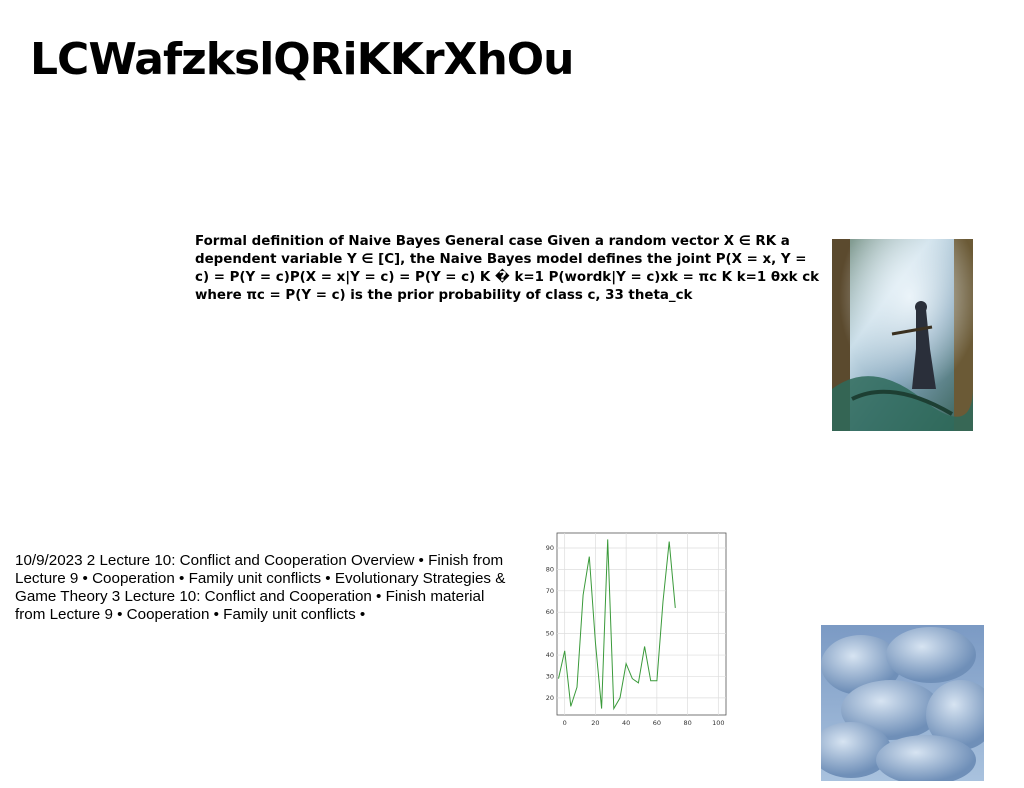 The height and width of the screenshot is (788, 1024). What do you see at coordinates (550, 548) in the screenshot?
I see `y-tick-label: 90` at bounding box center [550, 548].